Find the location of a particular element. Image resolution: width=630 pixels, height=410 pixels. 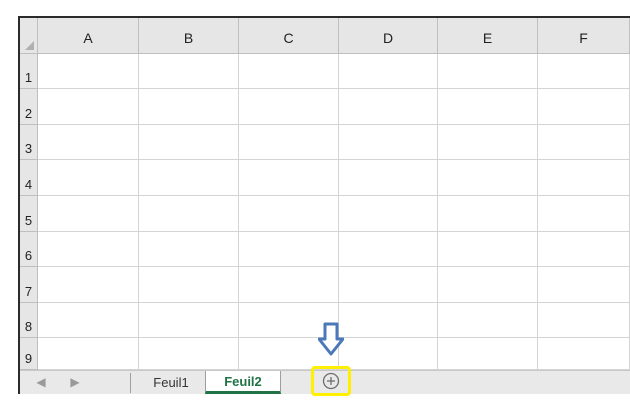

cell-d3 is located at coordinates (388, 142).